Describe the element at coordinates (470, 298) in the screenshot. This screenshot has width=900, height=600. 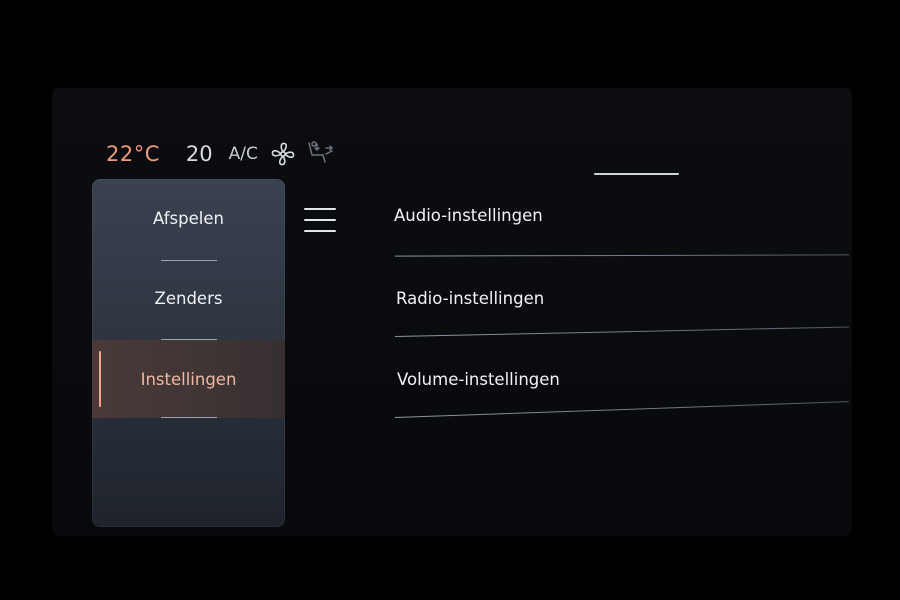
I see `row-label: Radio-instellingen` at that location.